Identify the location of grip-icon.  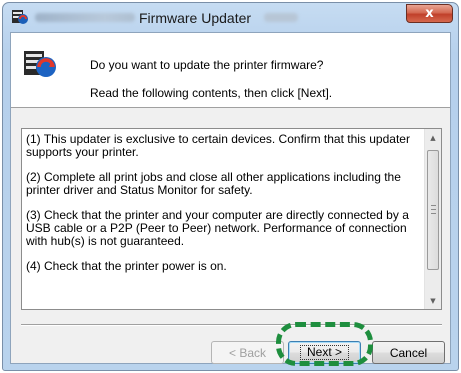
(433, 209).